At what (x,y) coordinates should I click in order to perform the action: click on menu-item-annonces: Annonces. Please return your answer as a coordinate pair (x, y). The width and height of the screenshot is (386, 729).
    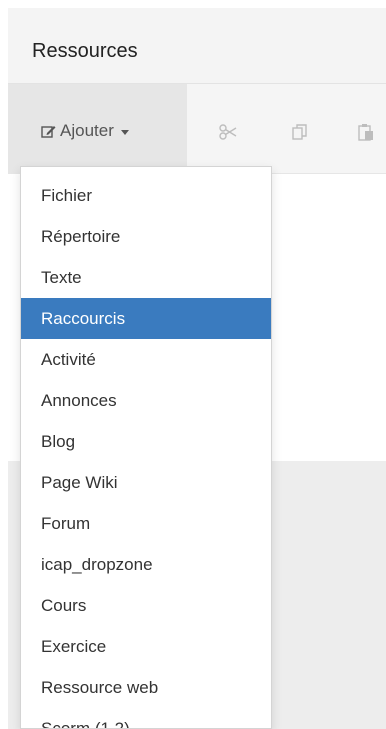
    Looking at the image, I should click on (146, 400).